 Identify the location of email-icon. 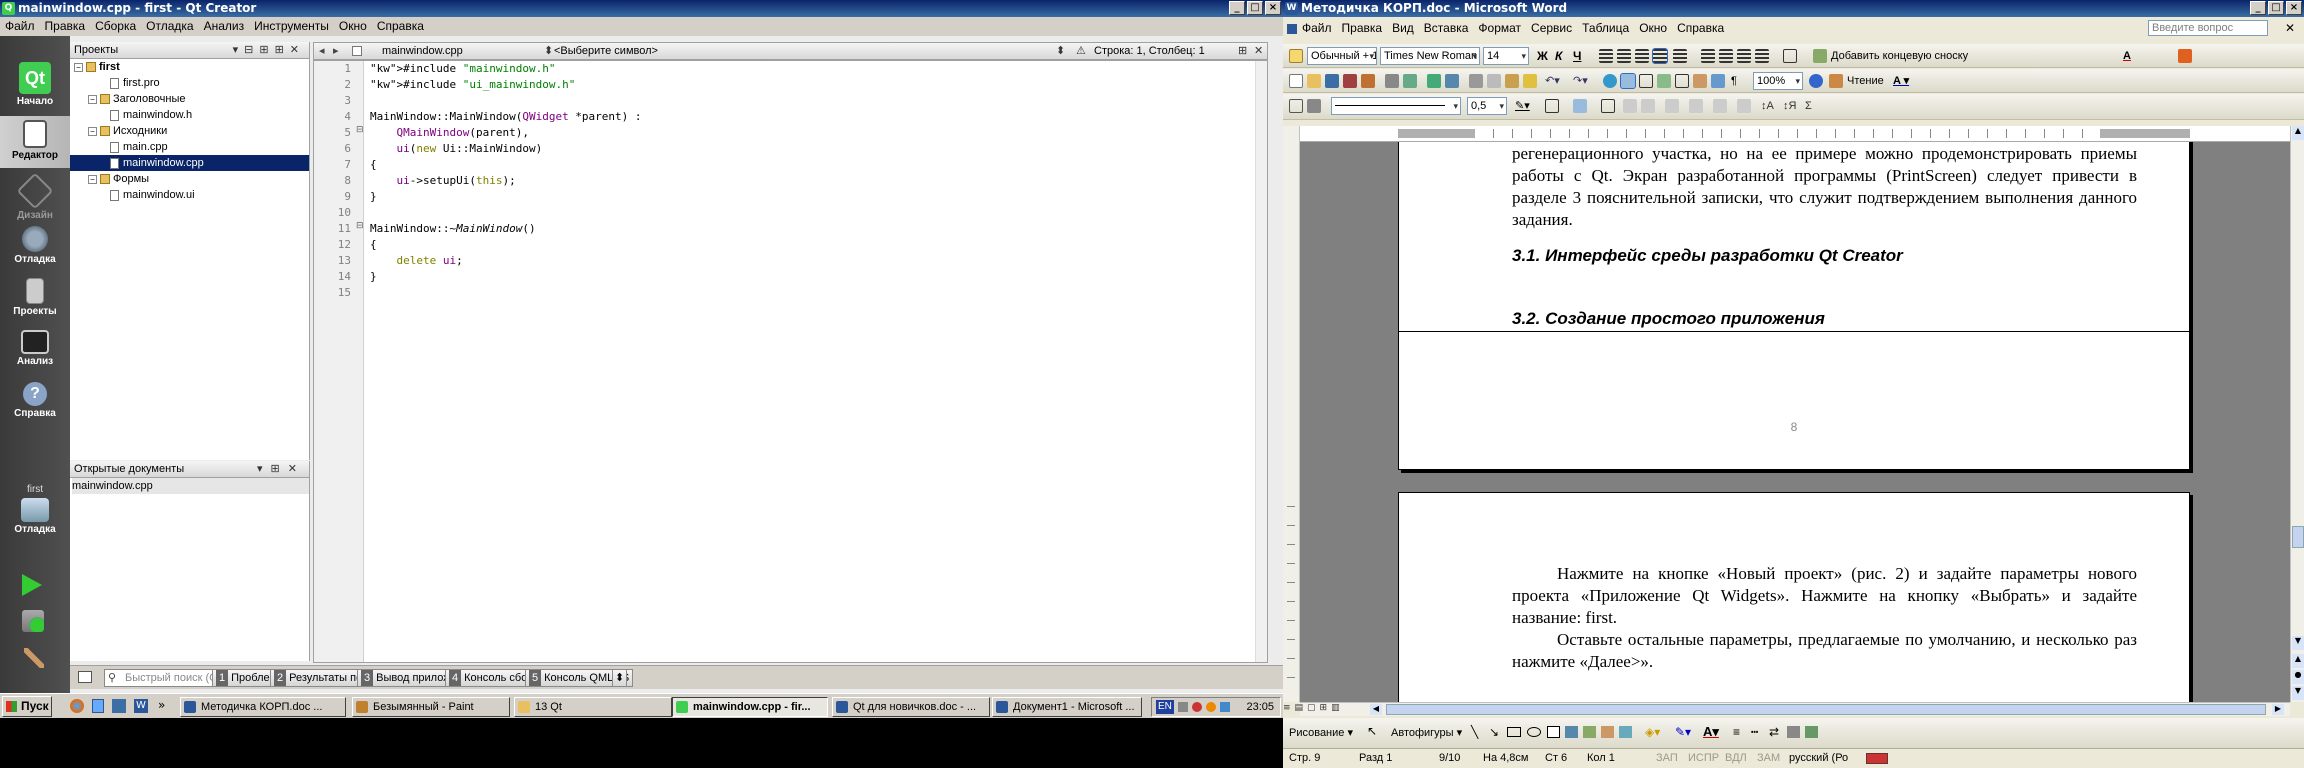
(1368, 81).